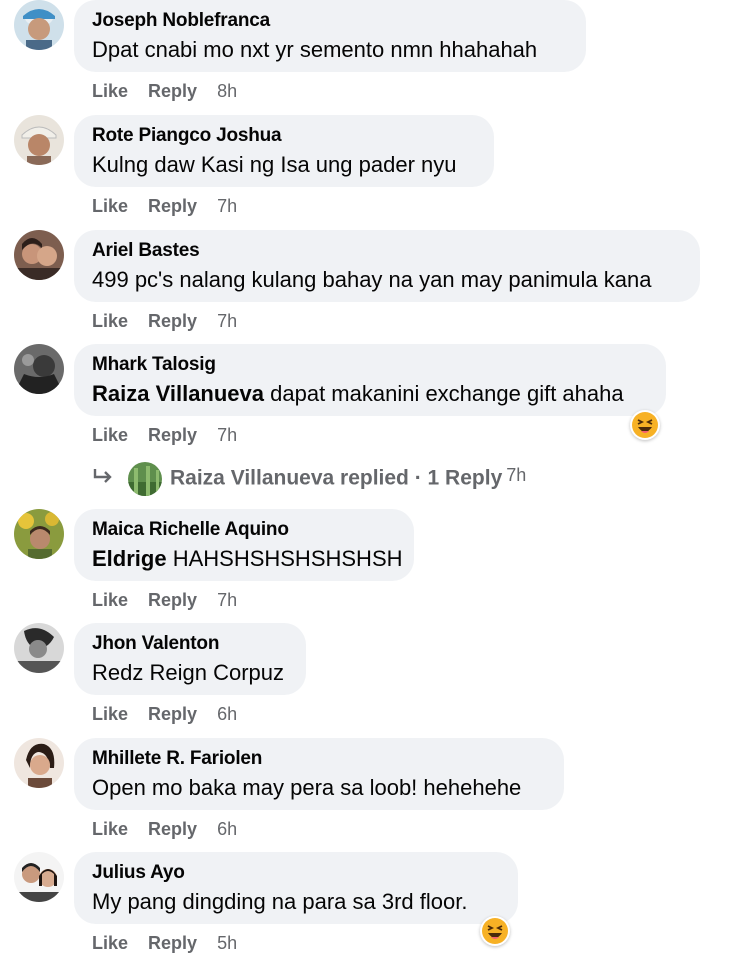 The width and height of the screenshot is (750, 954). What do you see at coordinates (296, 873) in the screenshot?
I see `comment-author: Julius Ayo` at bounding box center [296, 873].